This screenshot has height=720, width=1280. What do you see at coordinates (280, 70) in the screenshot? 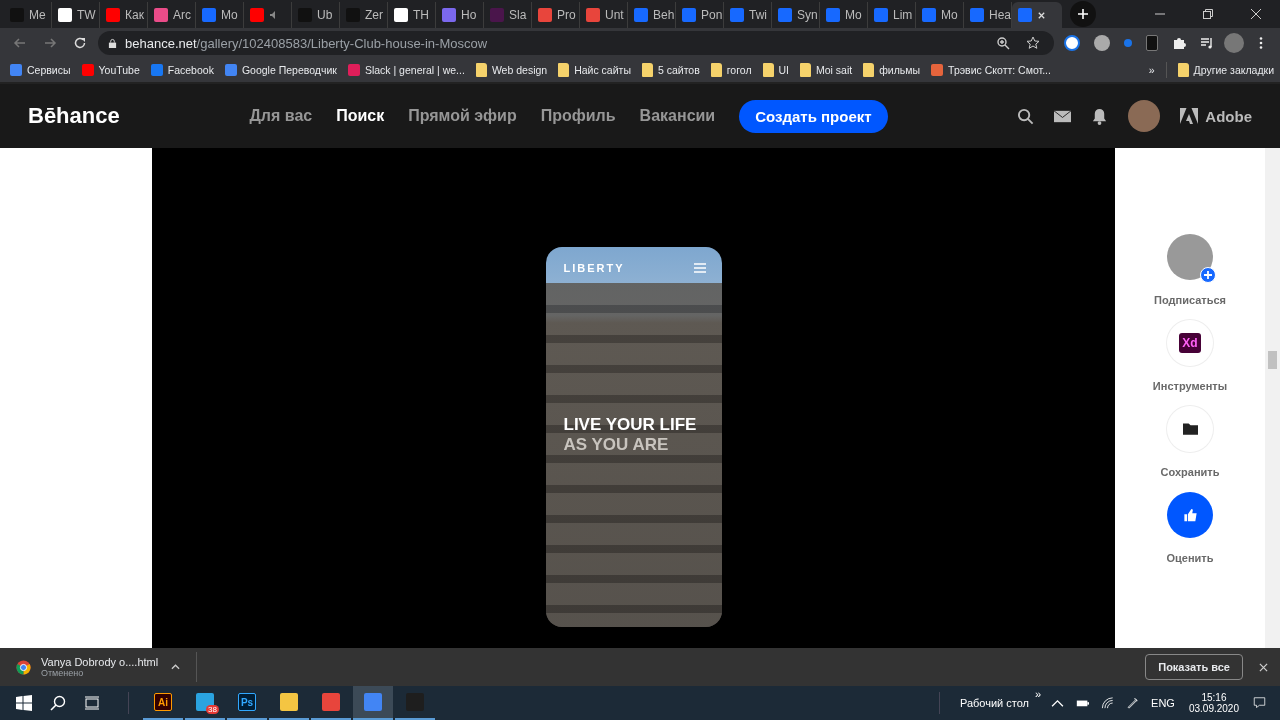
I see `bookmark: Google Переводчик` at bounding box center [280, 70].